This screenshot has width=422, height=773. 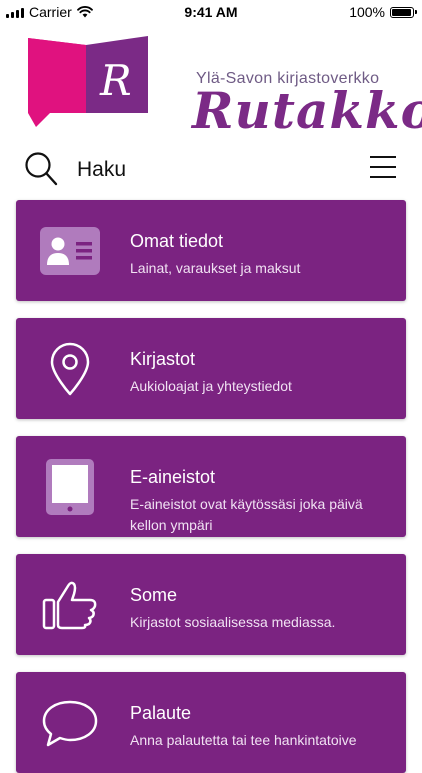 I want to click on menu-item-title: Some, so click(x=154, y=595).